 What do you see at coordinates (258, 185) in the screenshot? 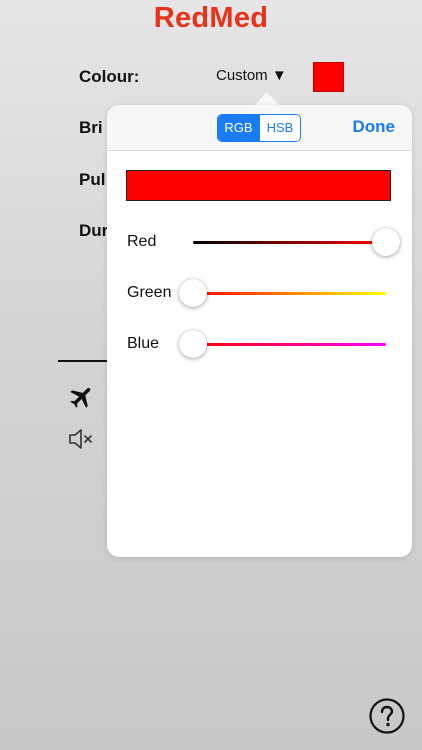
I see `color-preview-swatch` at bounding box center [258, 185].